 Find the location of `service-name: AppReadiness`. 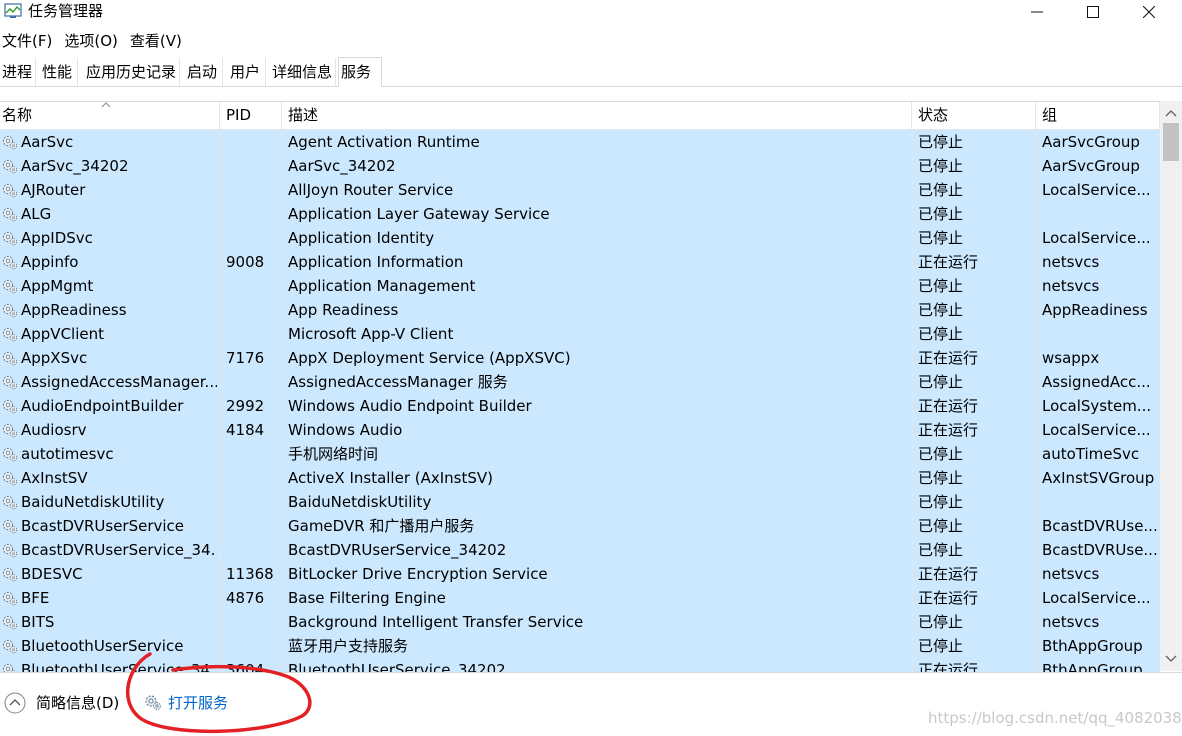

service-name: AppReadiness is located at coordinates (74, 310).